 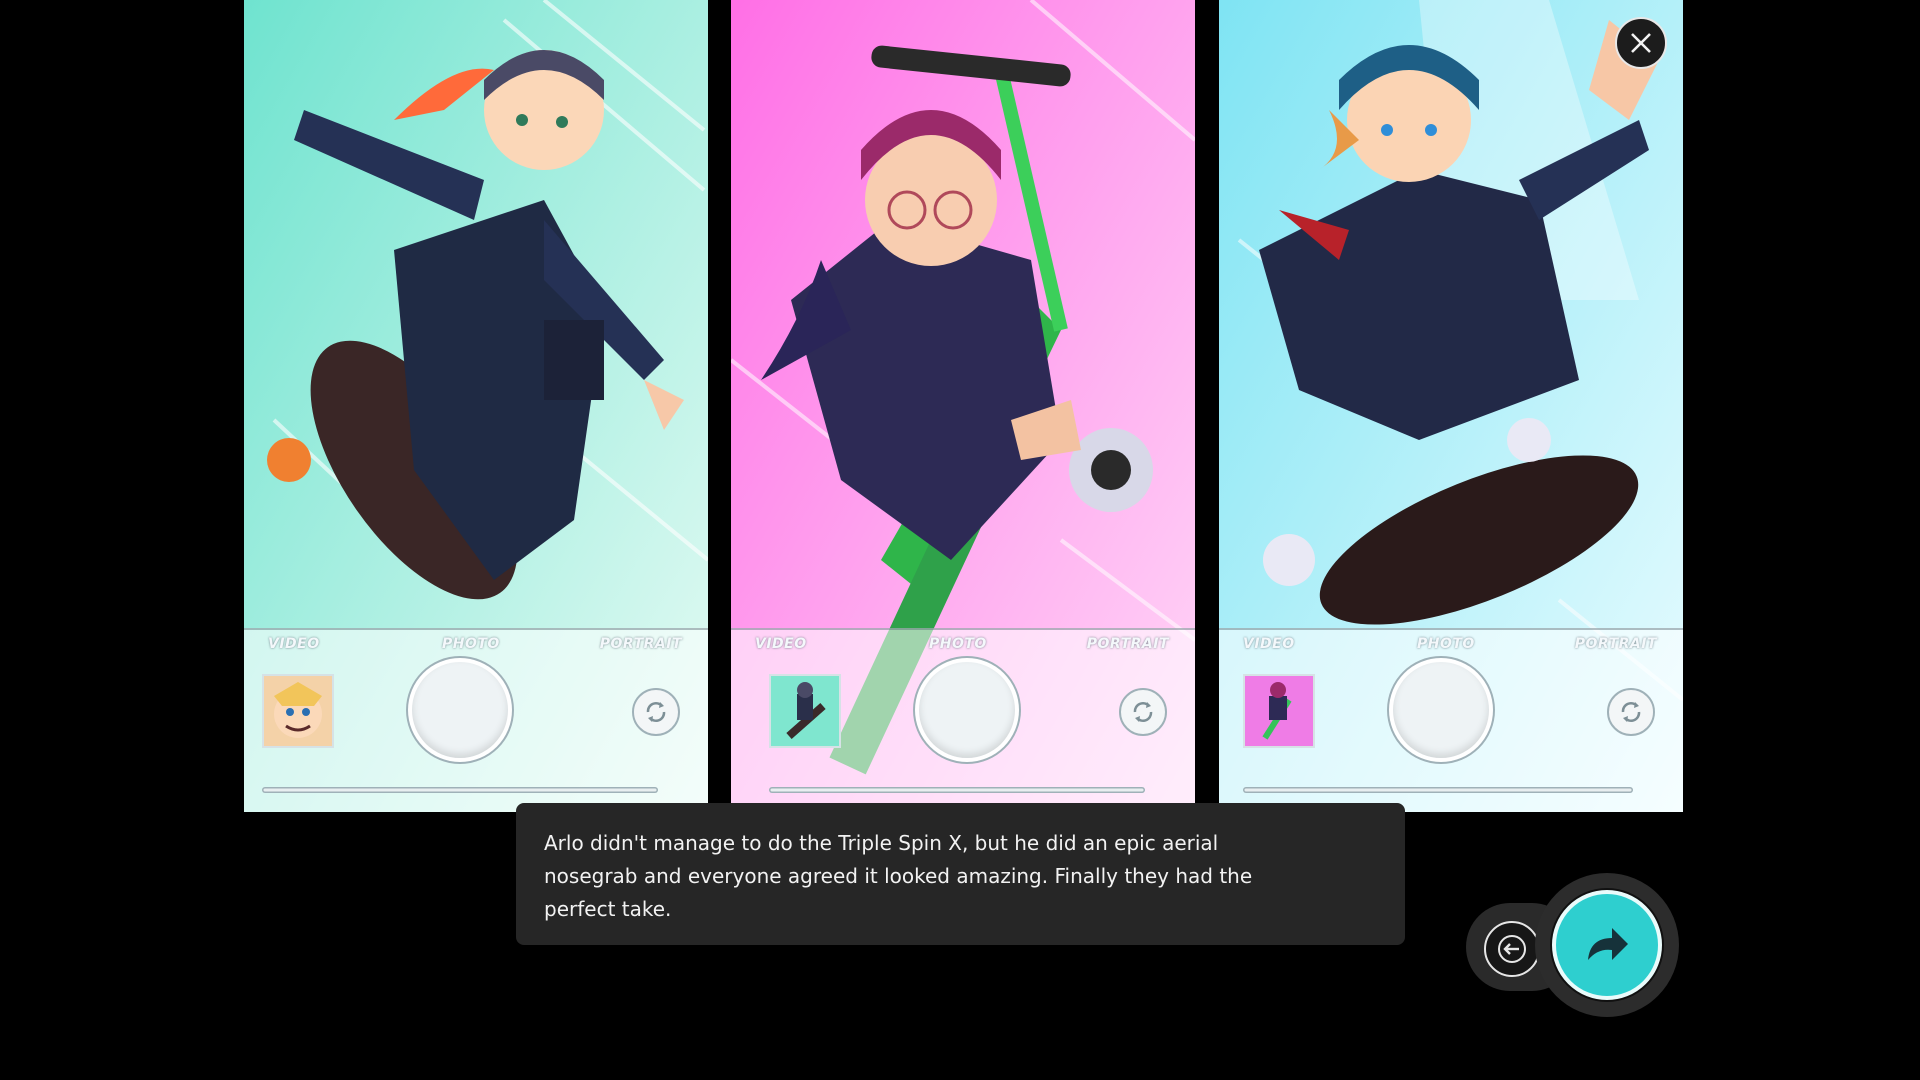 I want to click on back-button, so click(x=1512, y=949).